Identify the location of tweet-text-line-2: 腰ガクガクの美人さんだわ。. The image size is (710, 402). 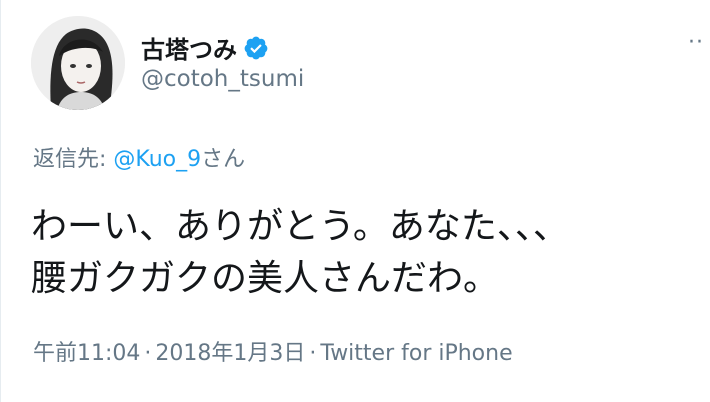
(265, 278).